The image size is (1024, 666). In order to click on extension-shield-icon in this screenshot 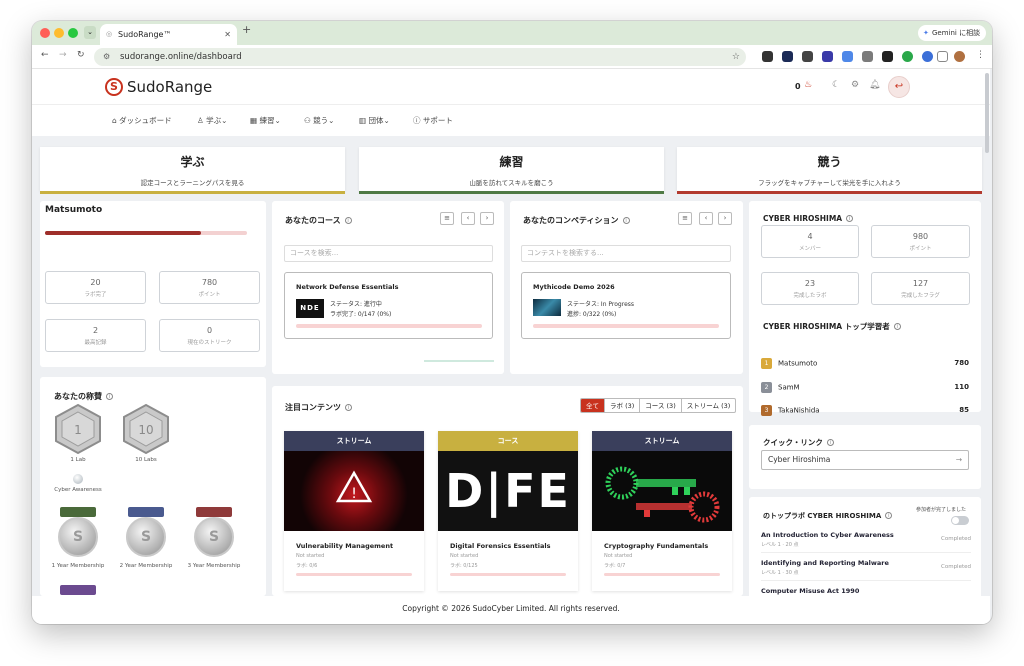, I will do `click(787, 56)`.